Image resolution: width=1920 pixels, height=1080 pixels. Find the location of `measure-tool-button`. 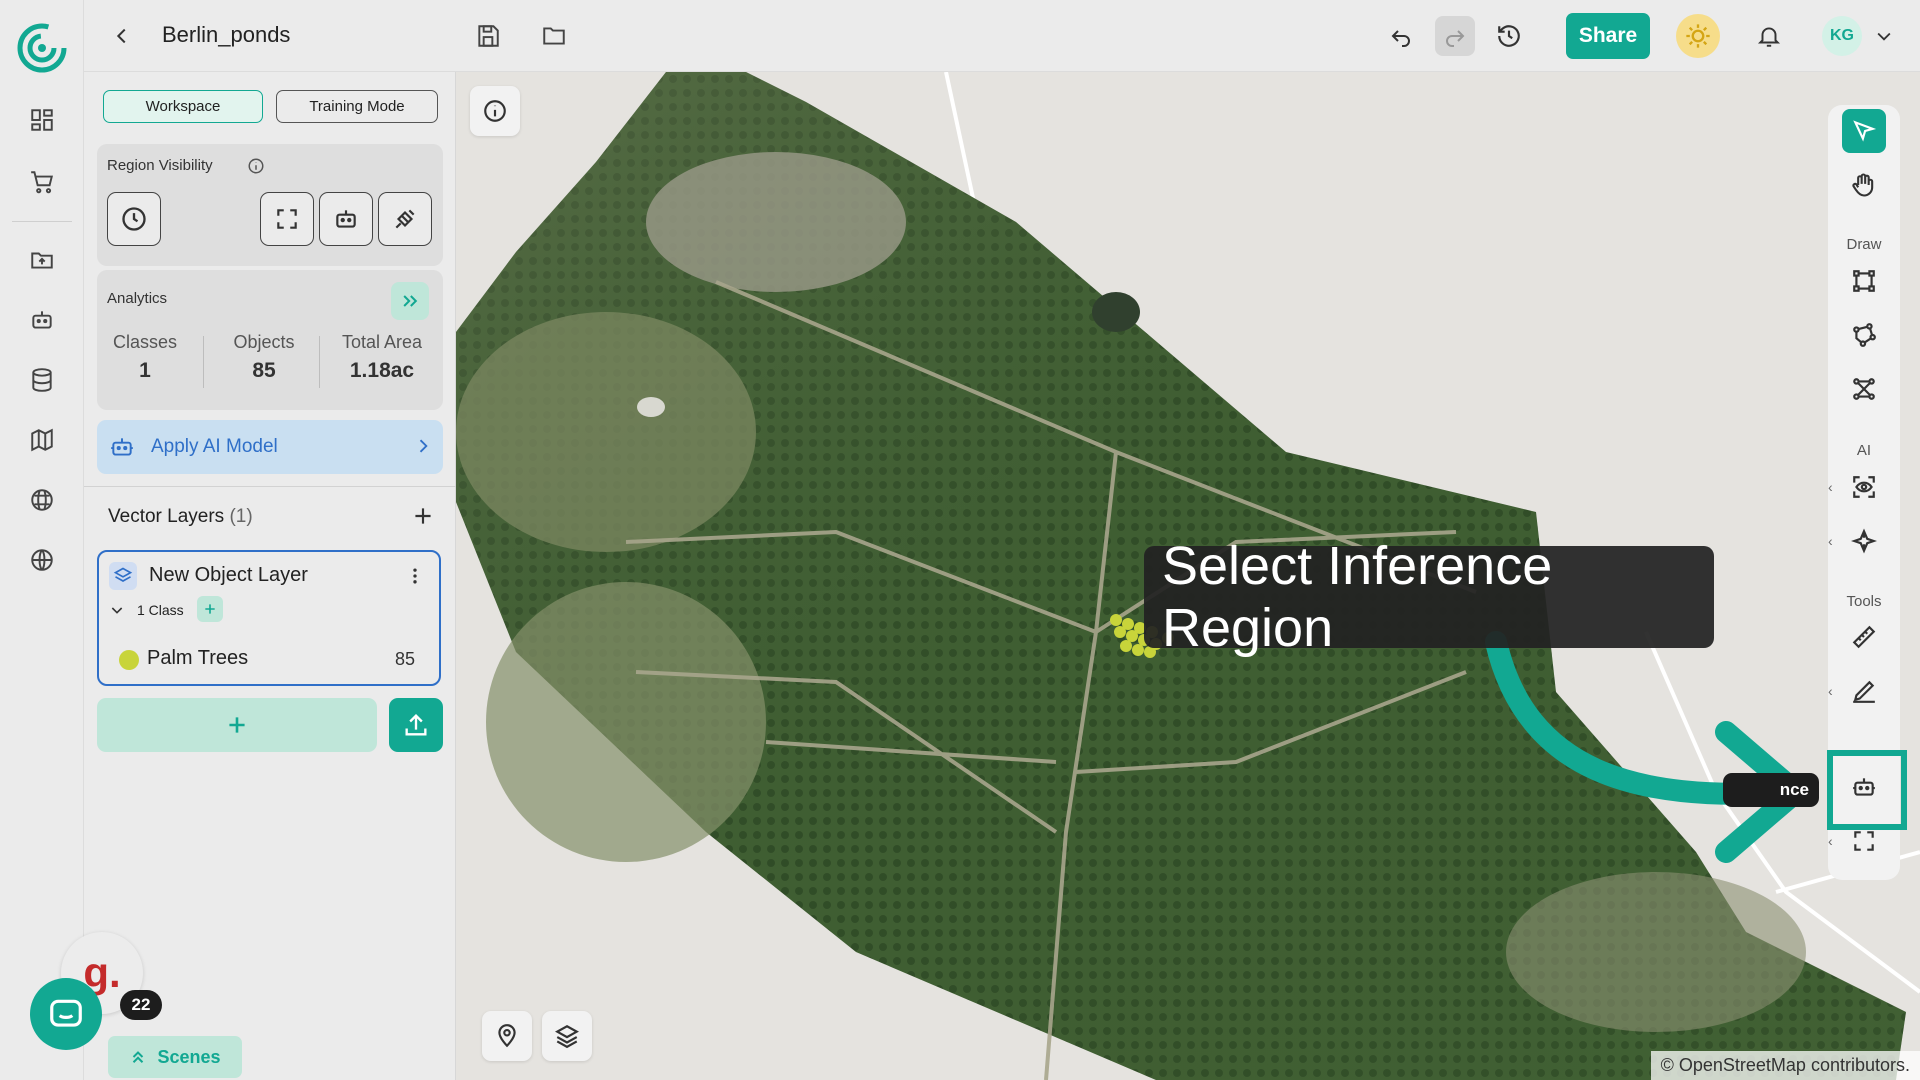

measure-tool-button is located at coordinates (1864, 637).